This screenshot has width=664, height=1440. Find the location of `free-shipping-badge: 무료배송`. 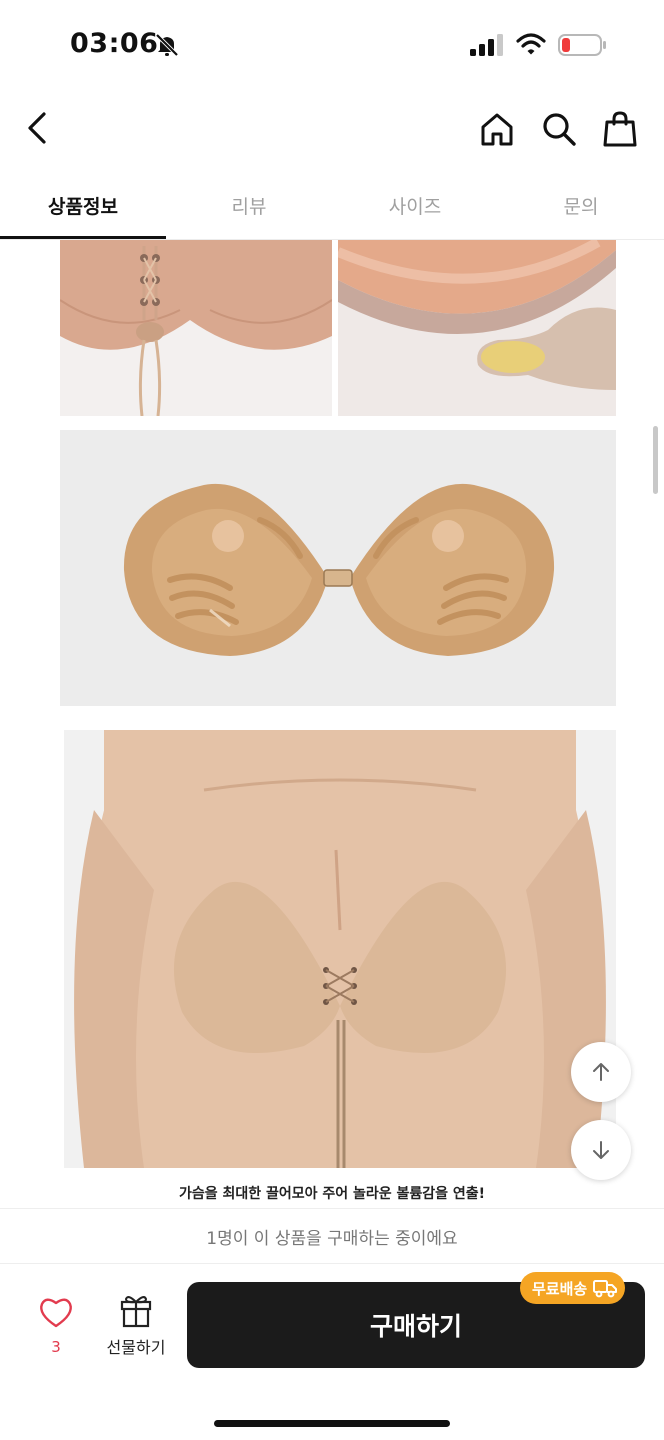

free-shipping-badge: 무료배송 is located at coordinates (573, 1288).